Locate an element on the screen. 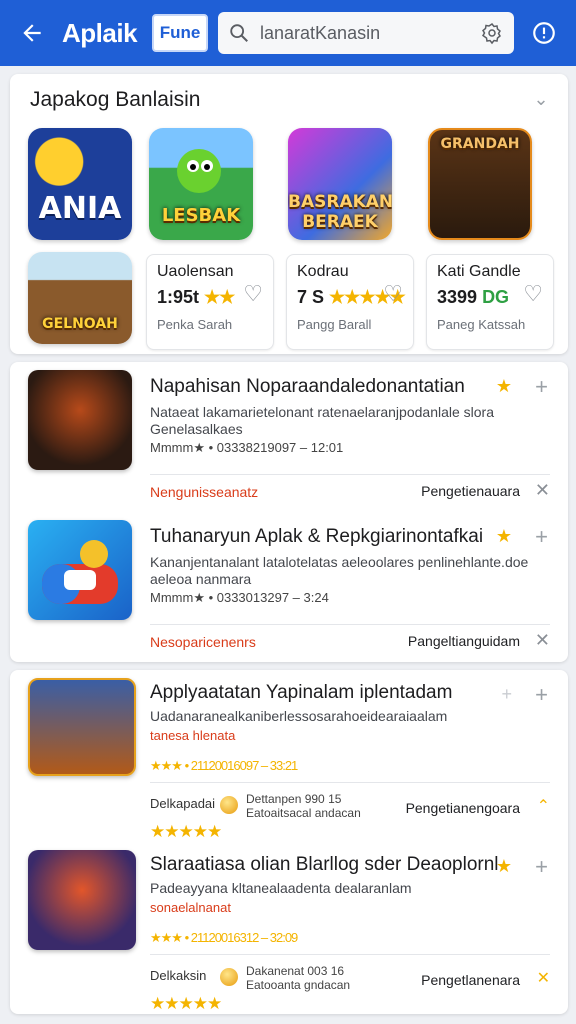 This screenshot has height=1024, width=576. mini-card: Kati Gandle 3399 DG ♡ Paneg Katssah is located at coordinates (490, 302).